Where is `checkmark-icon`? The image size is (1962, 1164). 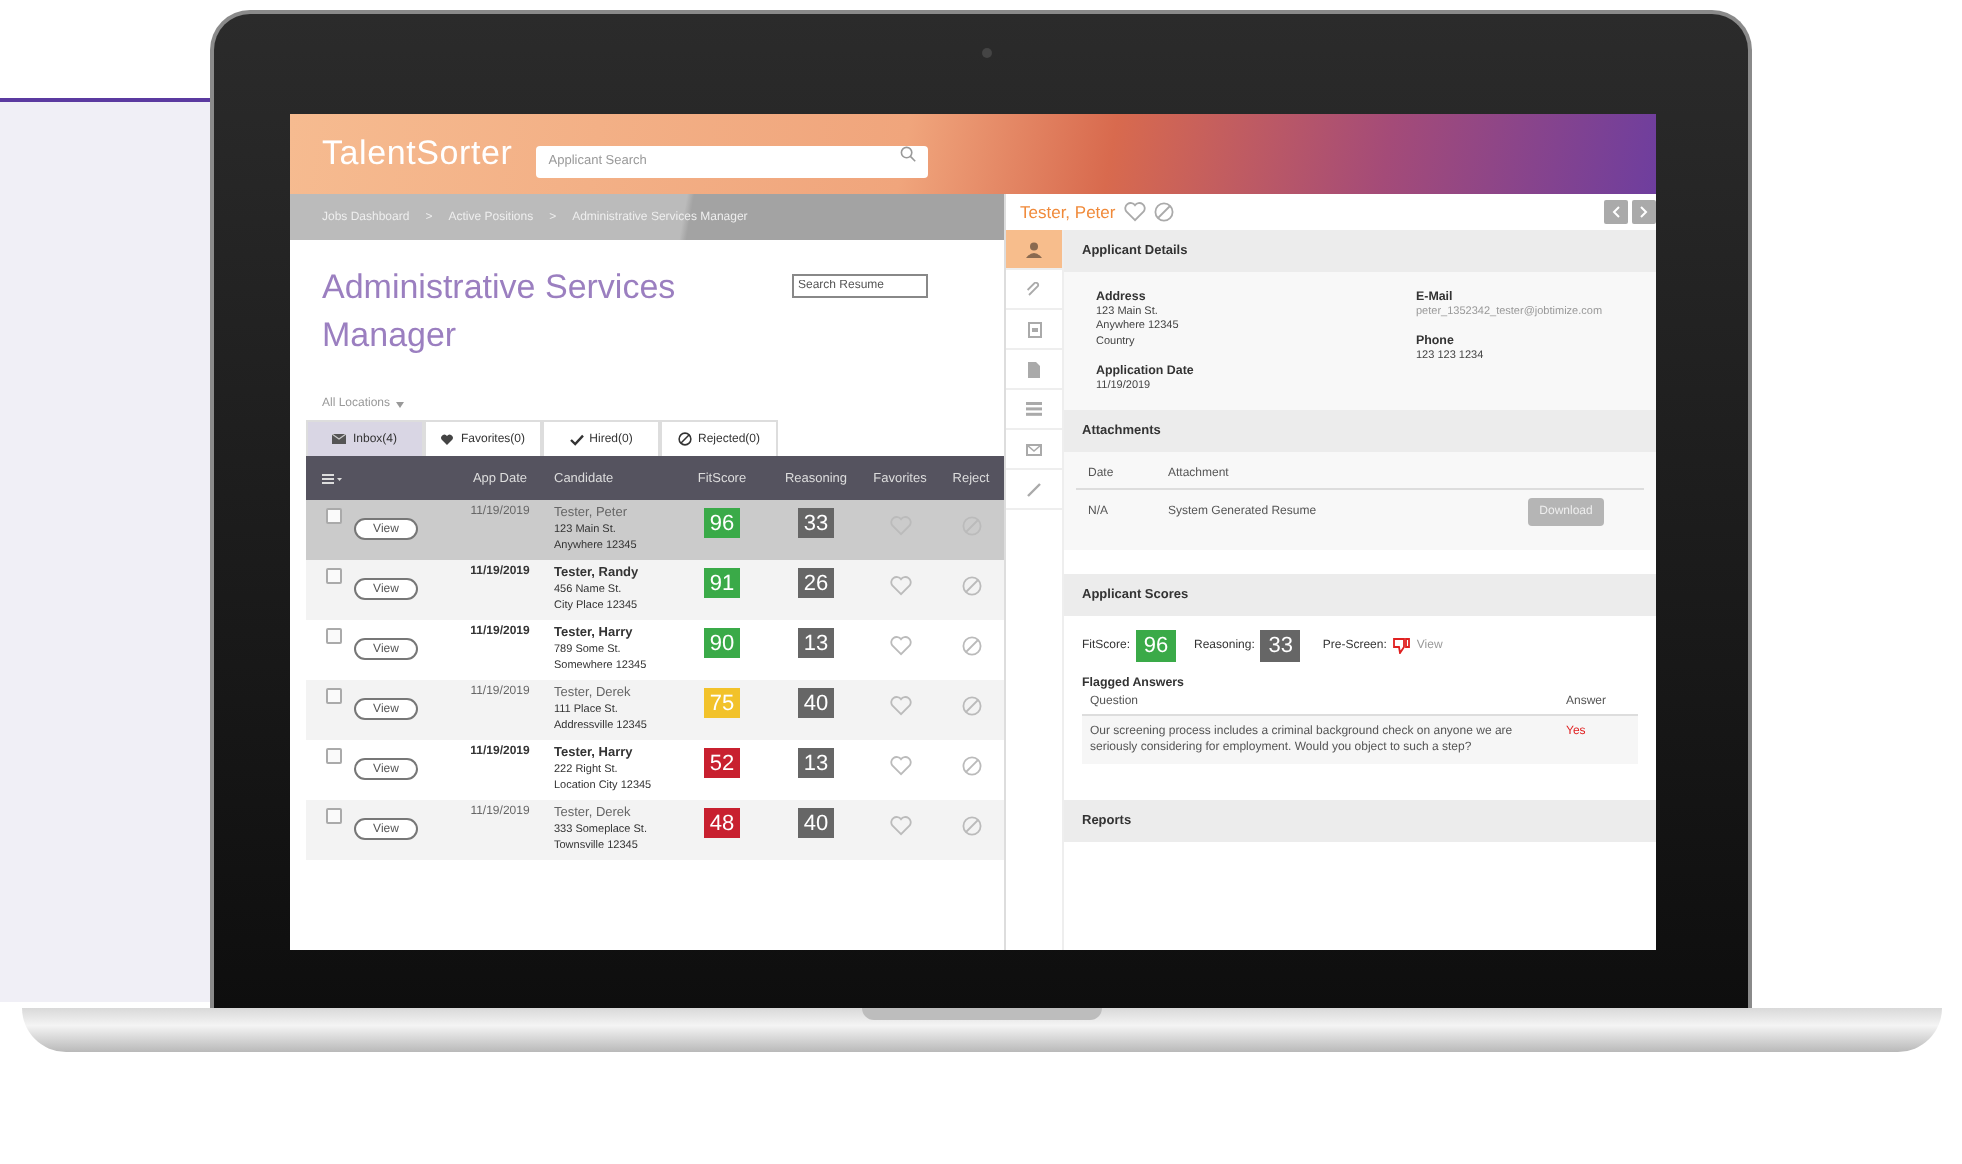
checkmark-icon is located at coordinates (576, 439).